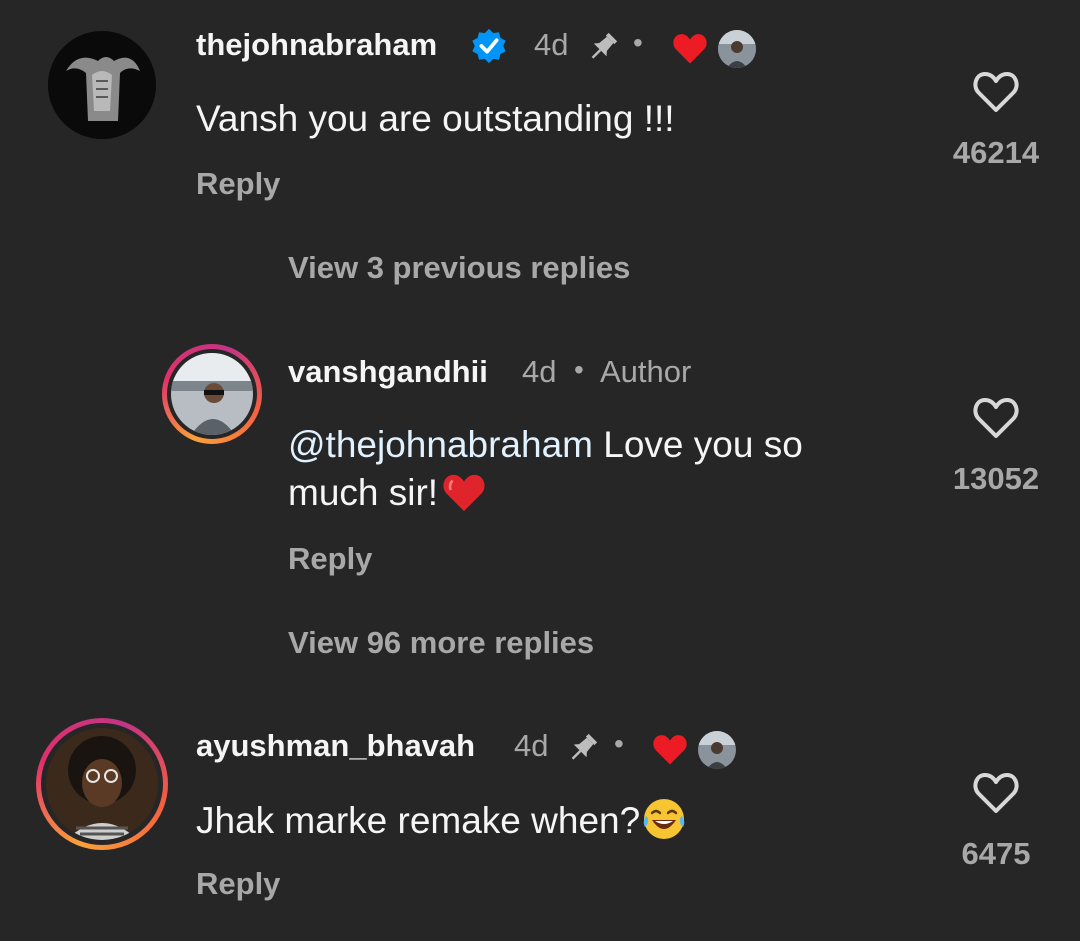 The height and width of the screenshot is (941, 1080). Describe the element at coordinates (664, 819) in the screenshot. I see `laughing-emoji-icon` at that location.